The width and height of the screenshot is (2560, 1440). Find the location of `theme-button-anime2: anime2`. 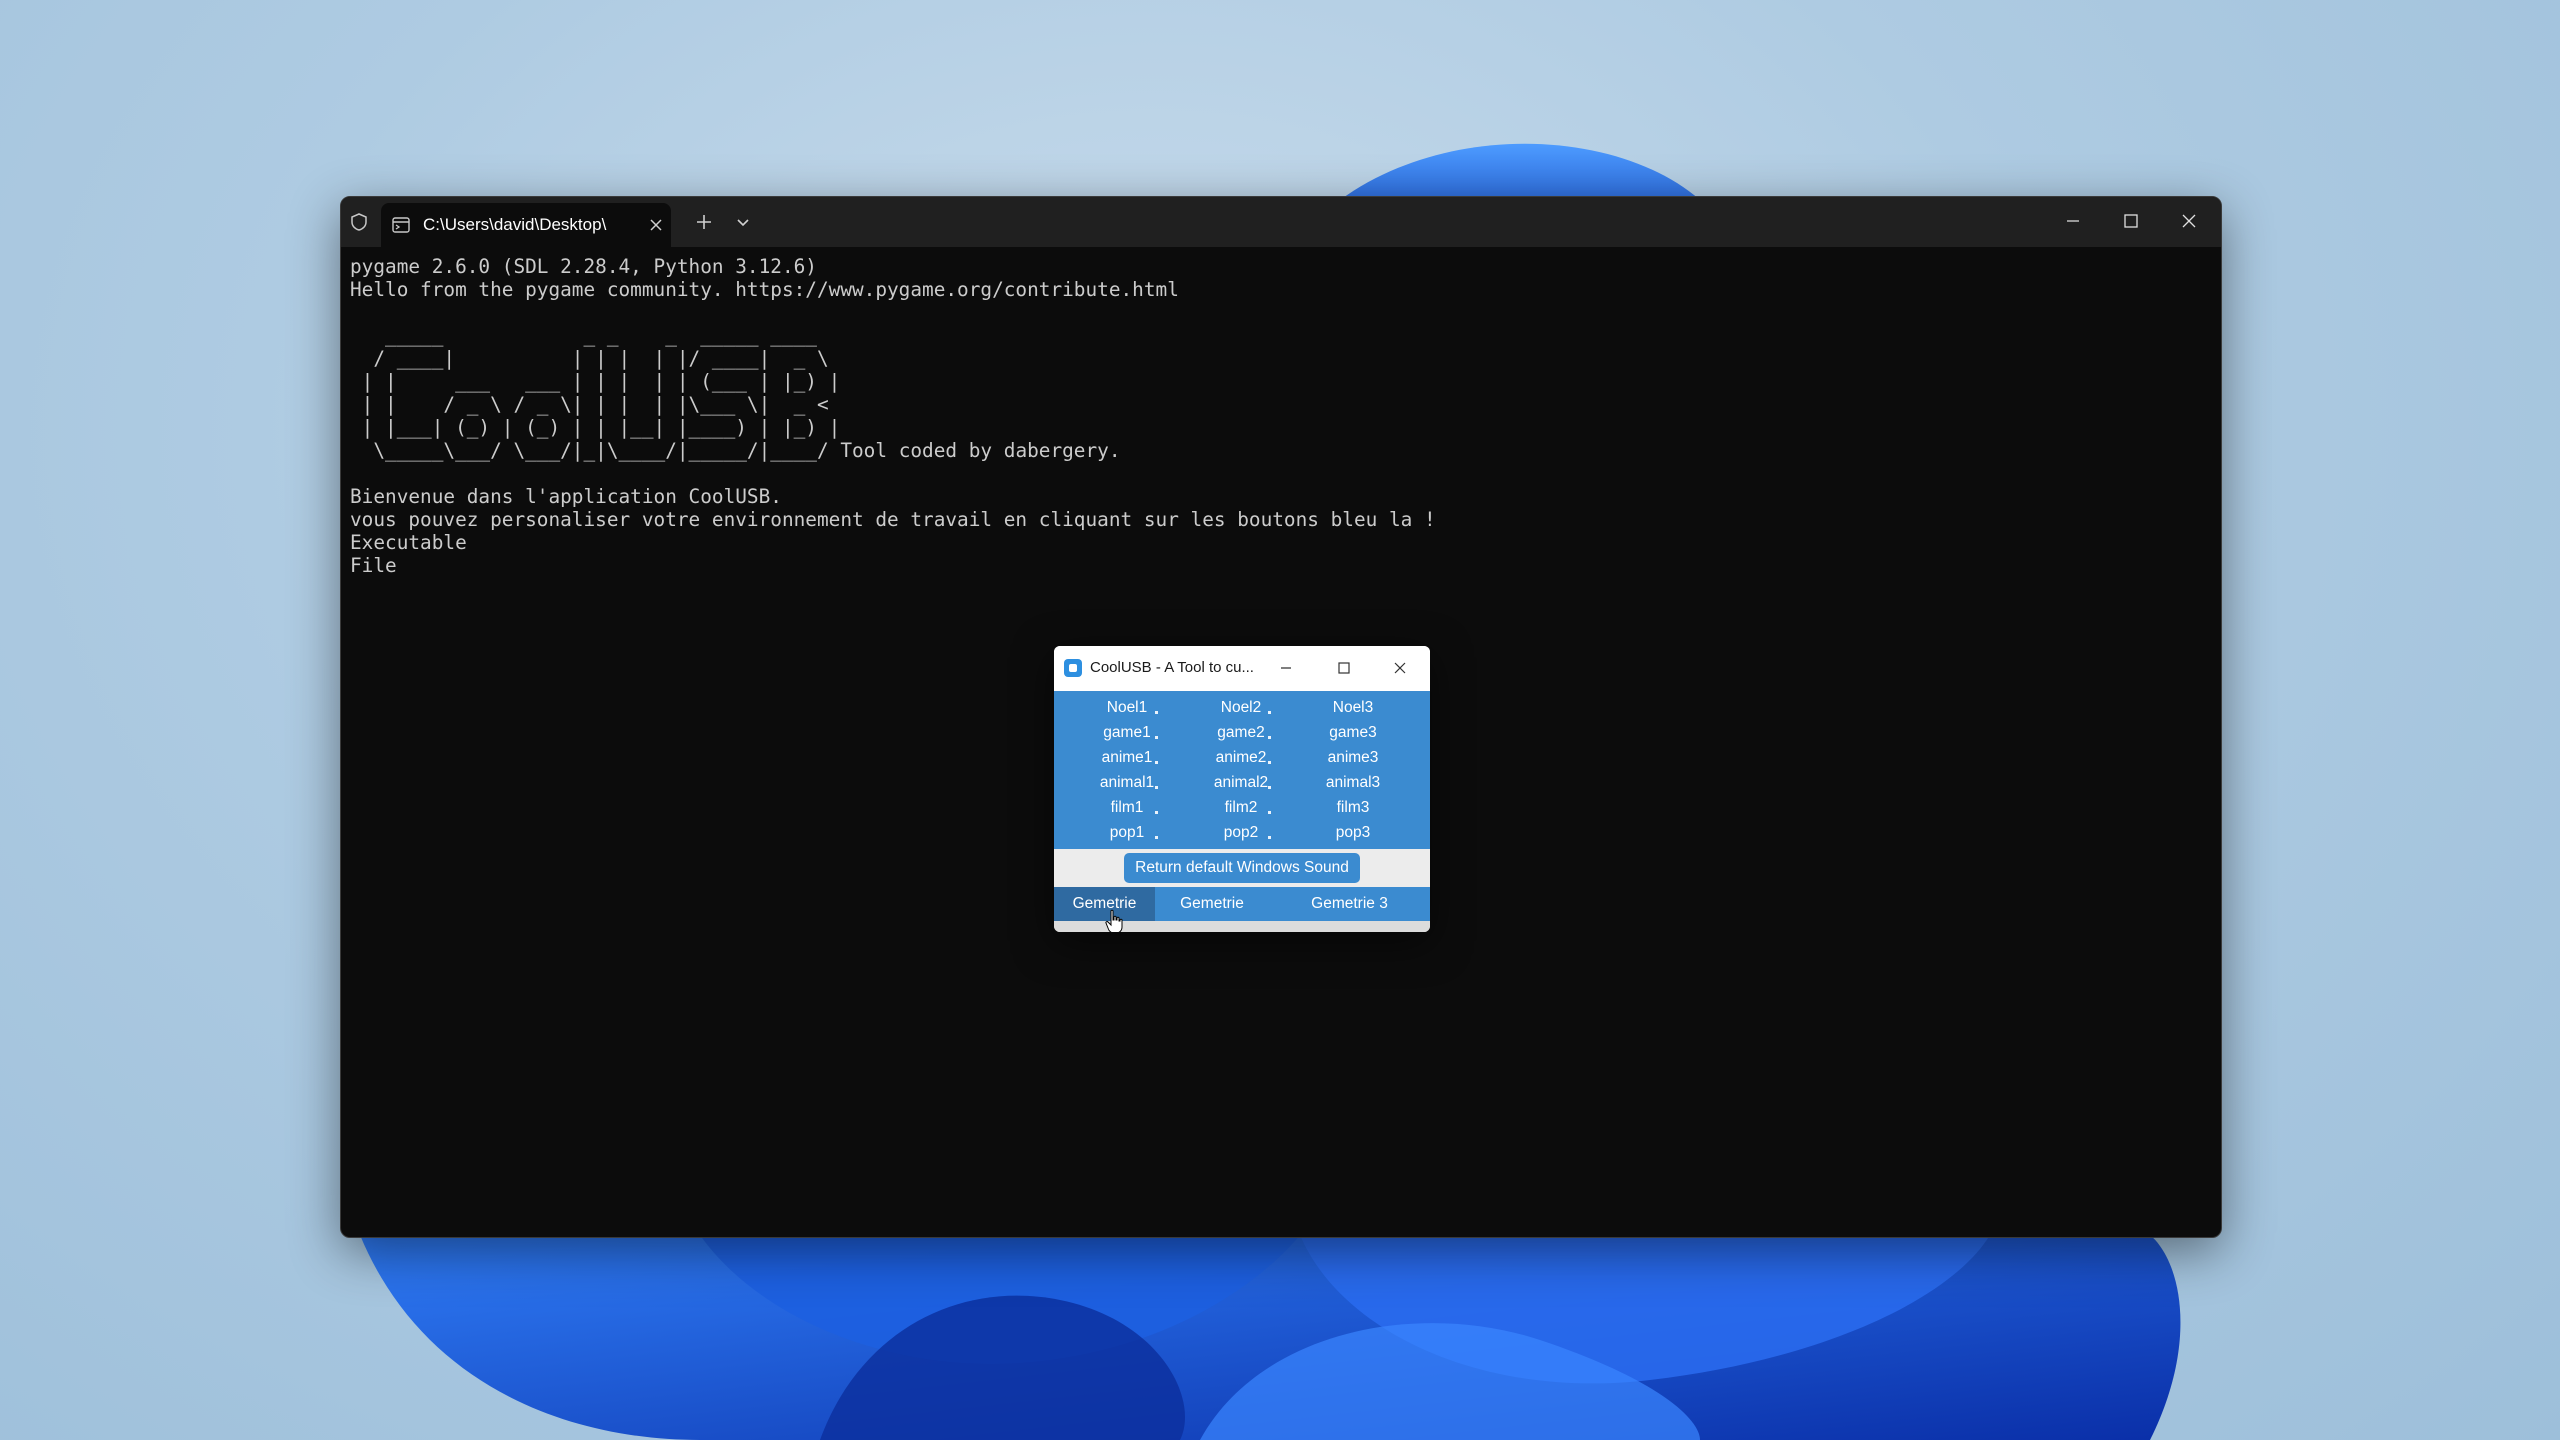

theme-button-anime2: anime2 is located at coordinates (1241, 757).